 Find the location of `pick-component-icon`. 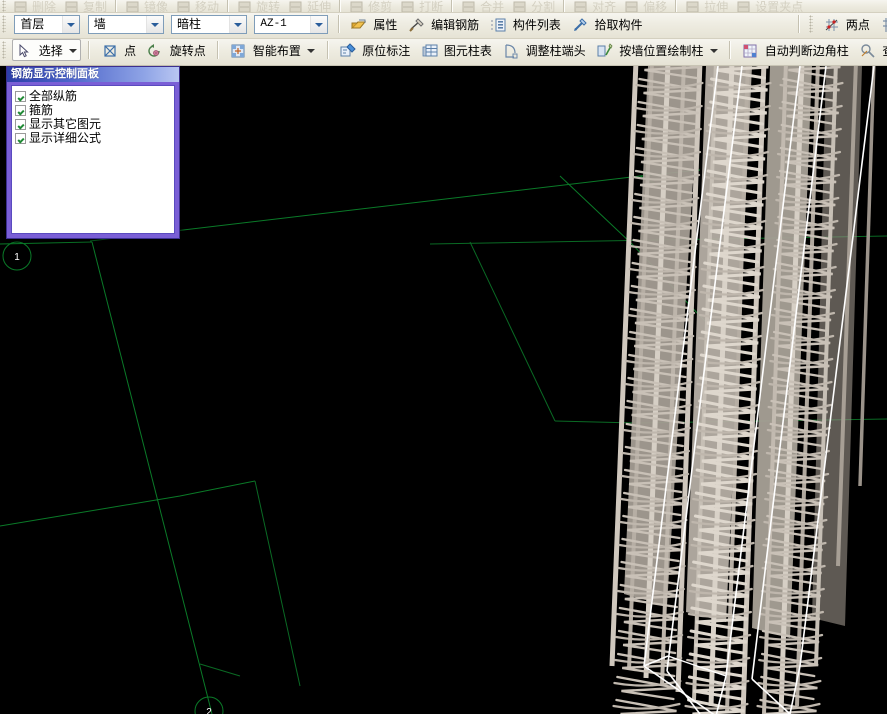

pick-component-icon is located at coordinates (580, 25).